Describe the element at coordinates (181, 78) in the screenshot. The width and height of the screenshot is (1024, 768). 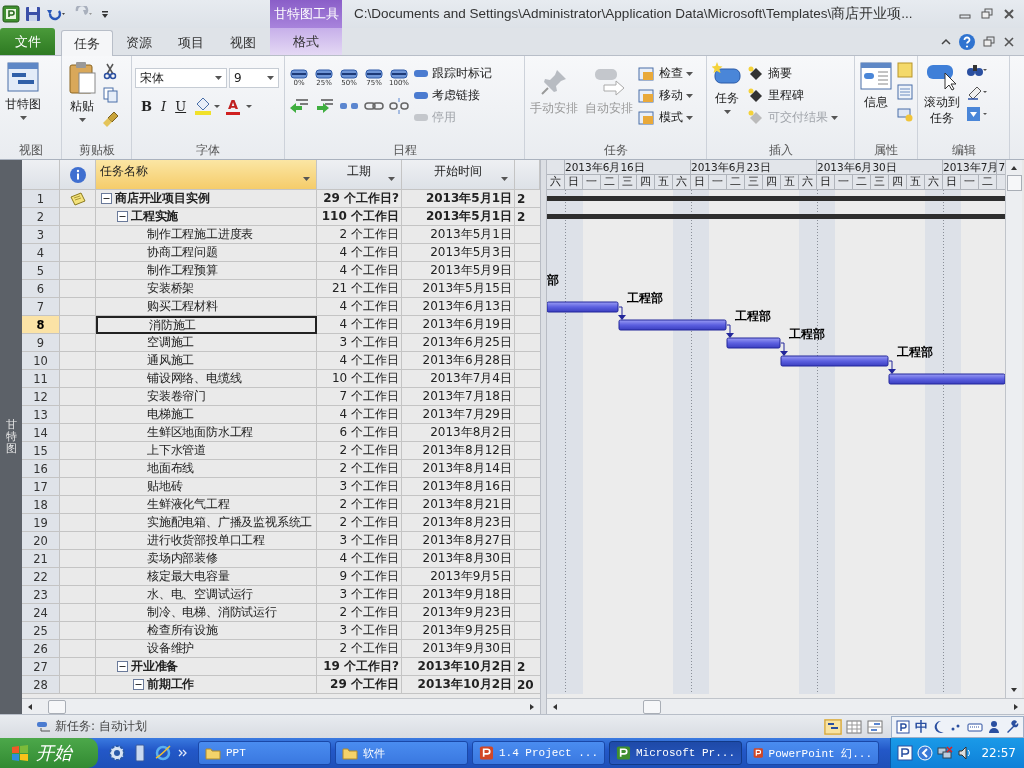
I see `font-name-field: 宋体` at that location.